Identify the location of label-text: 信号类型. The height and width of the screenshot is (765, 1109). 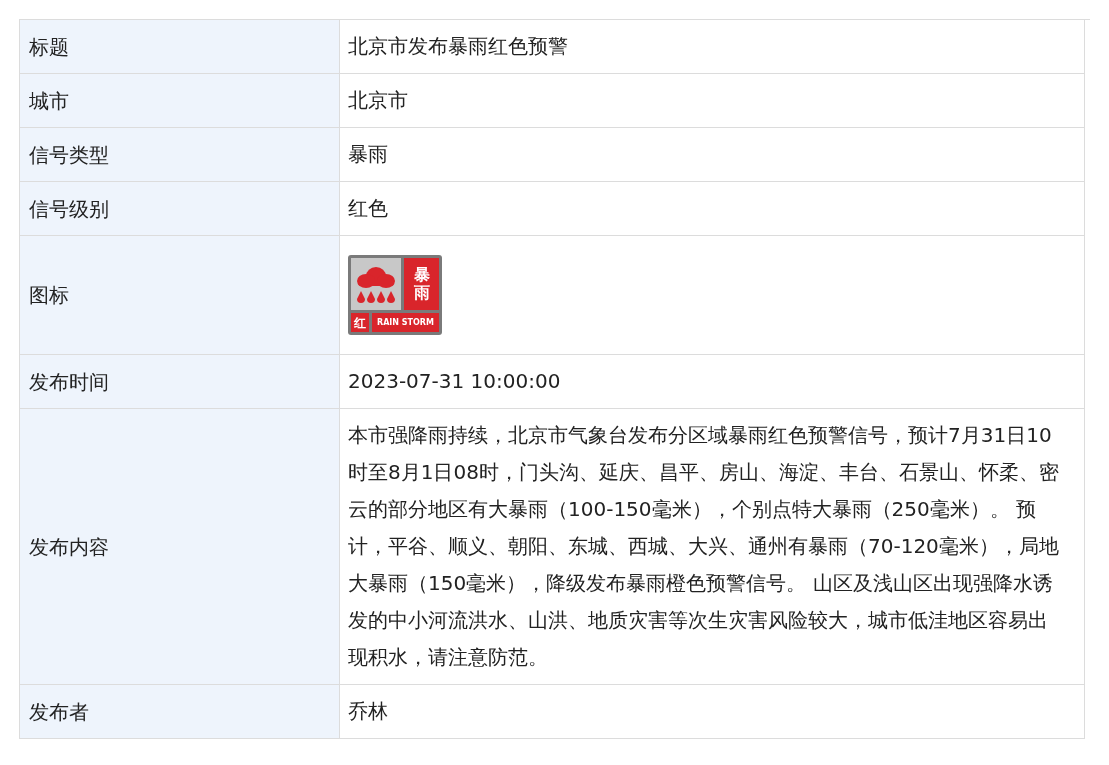
(69, 155).